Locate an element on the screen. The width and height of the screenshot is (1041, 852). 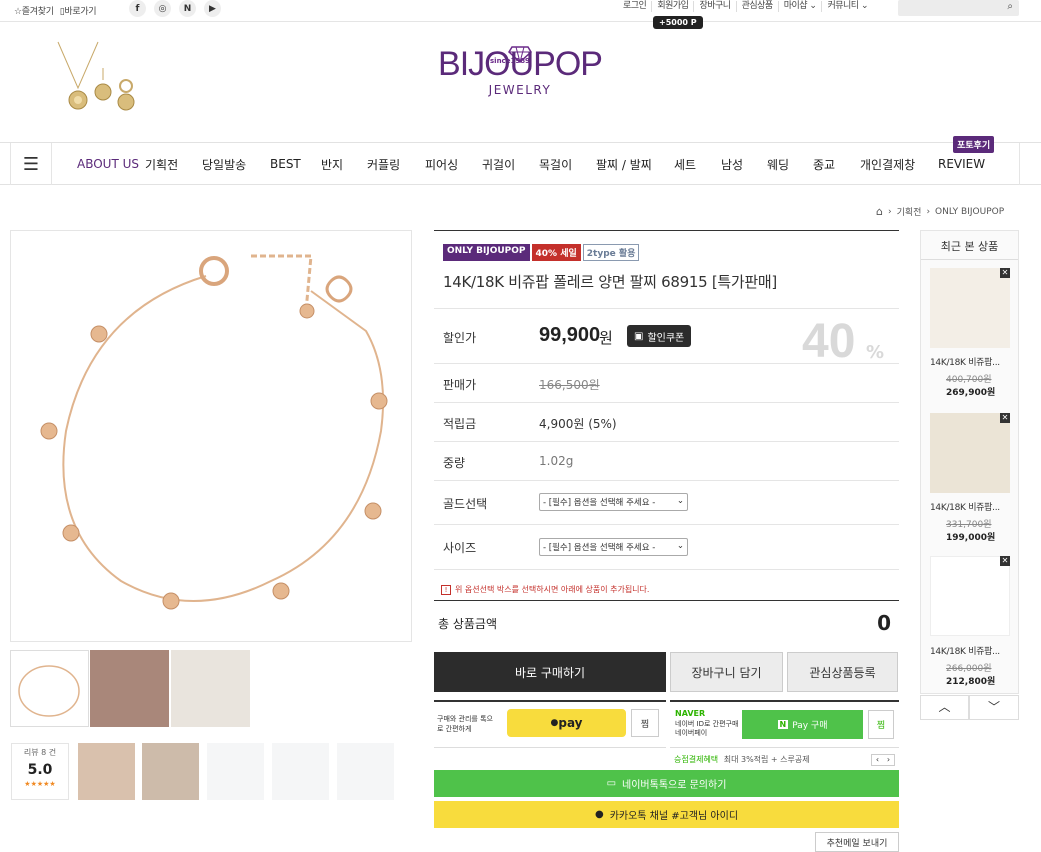
naver-talk-label: 네이버톡톡으로 문의하기 is located at coordinates (674, 785).